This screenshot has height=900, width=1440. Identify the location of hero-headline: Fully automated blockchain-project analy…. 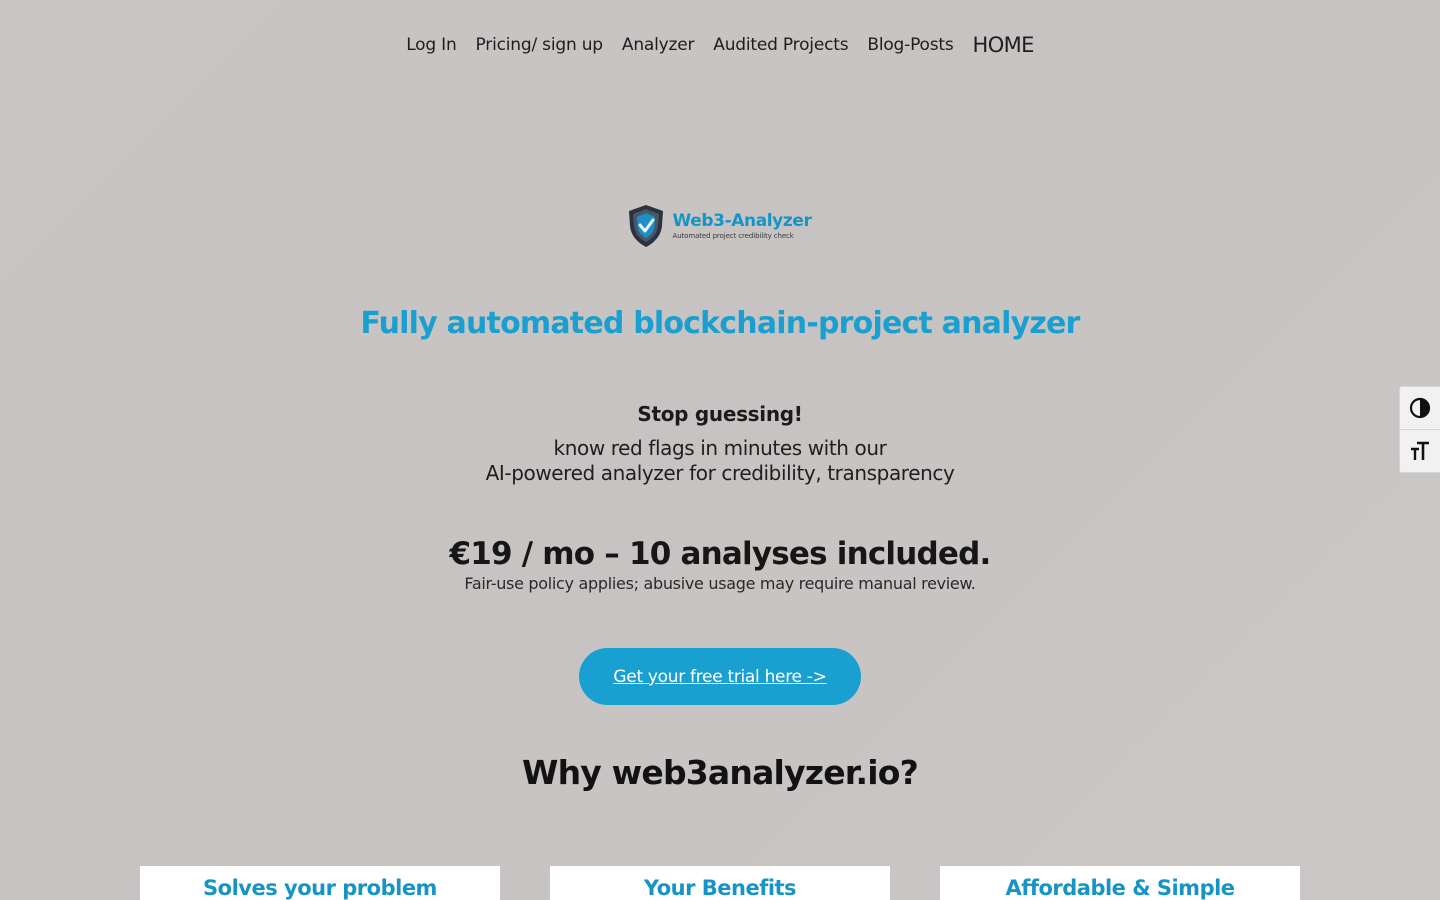
(720, 323).